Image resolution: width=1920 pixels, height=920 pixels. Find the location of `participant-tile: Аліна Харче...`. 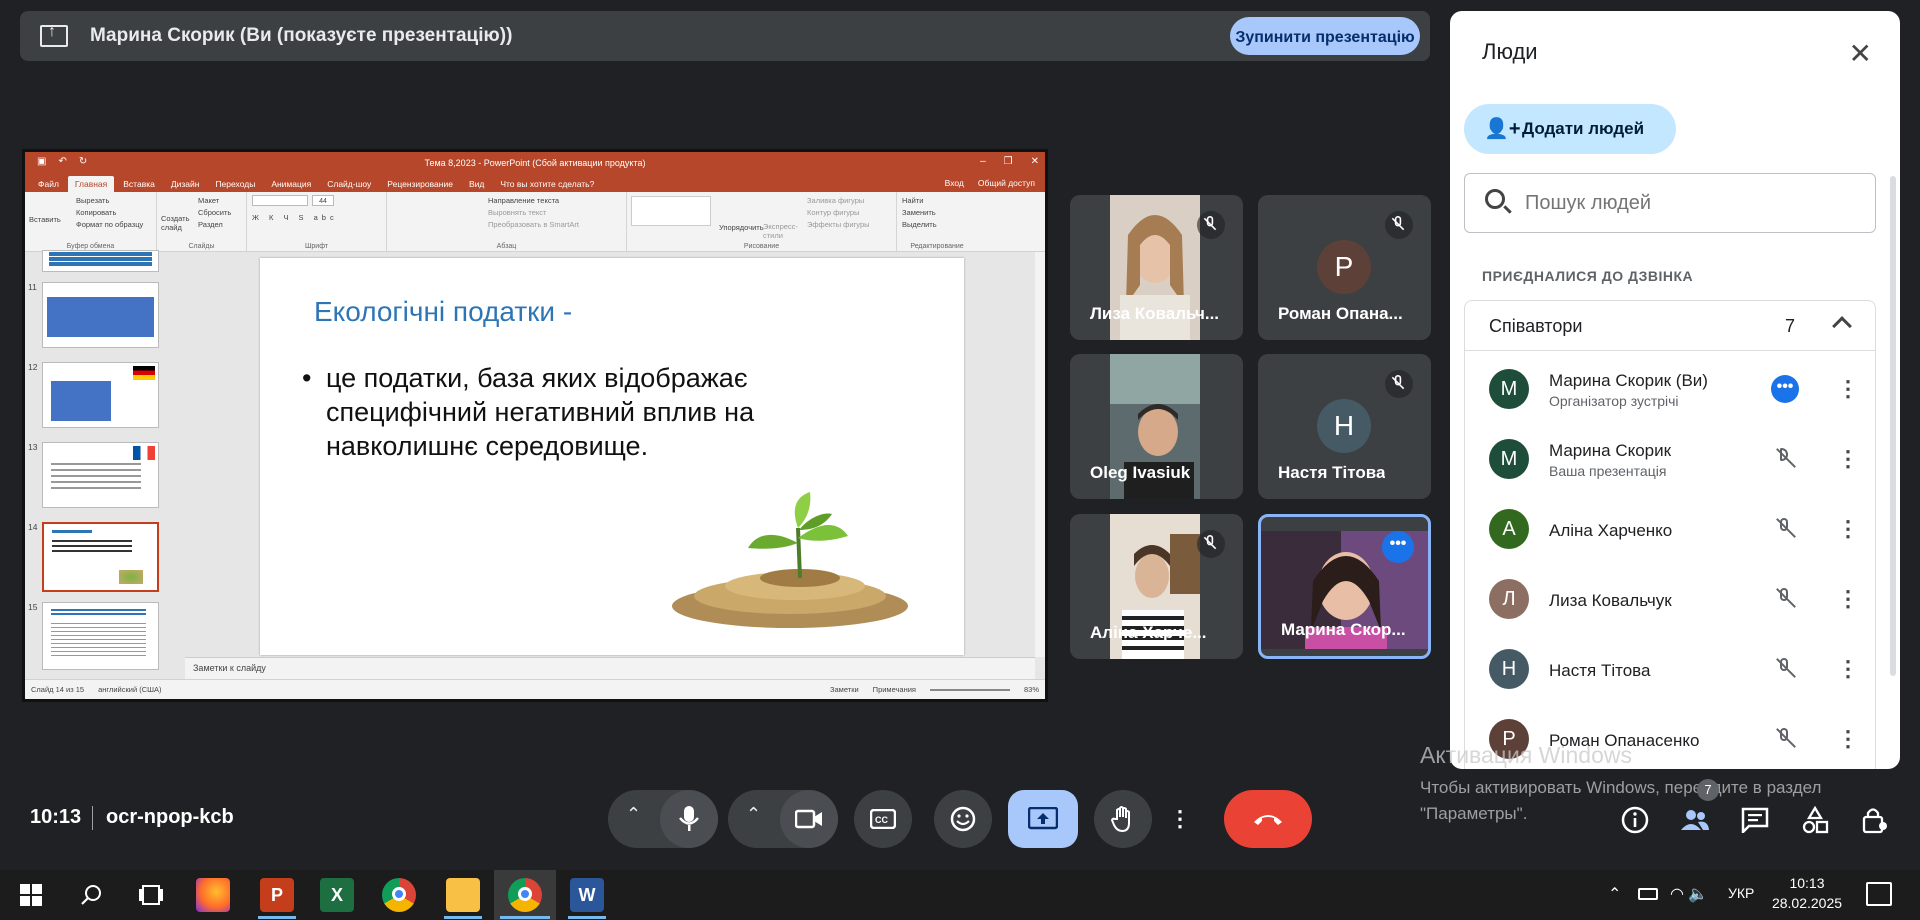

participant-tile: Аліна Харче... is located at coordinates (1156, 586).